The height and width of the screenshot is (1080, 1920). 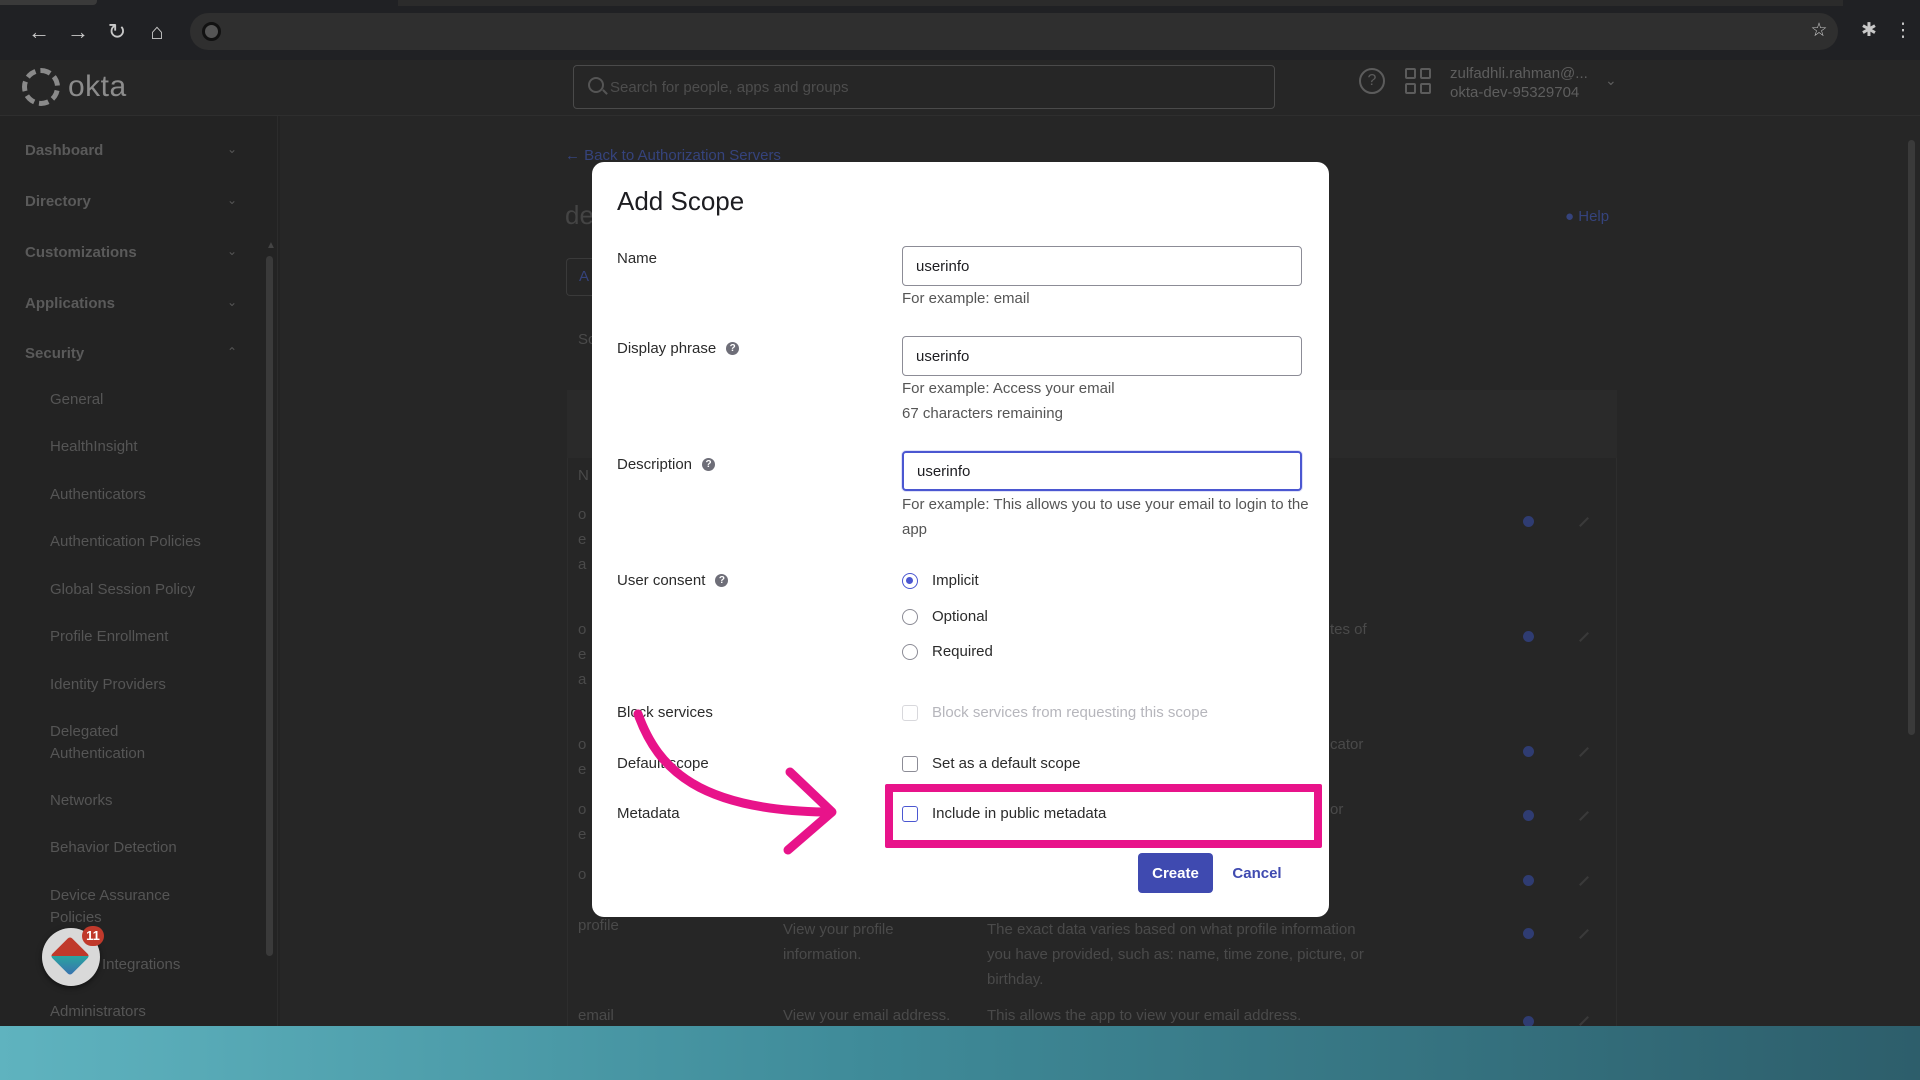 I want to click on default-scope-checkbox-row: Set as a default scope, so click(x=991, y=763).